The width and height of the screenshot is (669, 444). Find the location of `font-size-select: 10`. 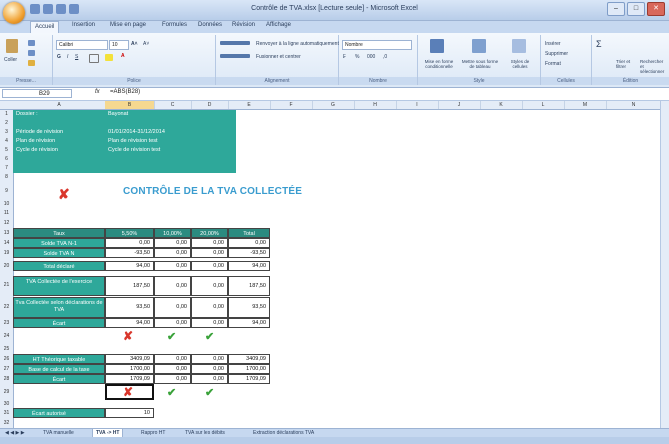

font-size-select: 10 is located at coordinates (119, 45).